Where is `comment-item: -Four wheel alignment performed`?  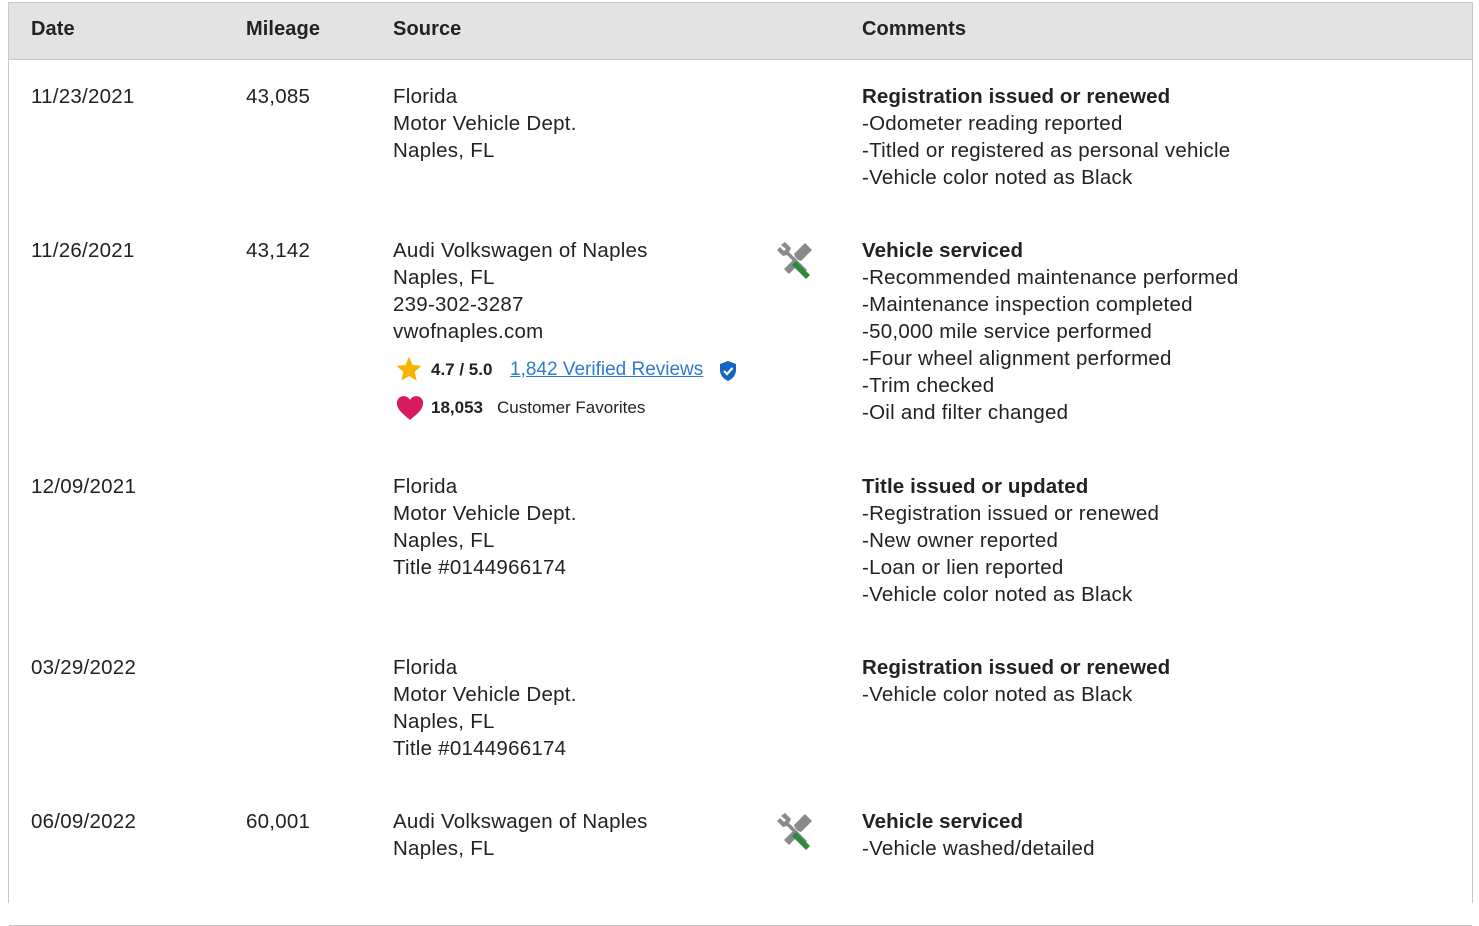
comment-item: -Four wheel alignment performed is located at coordinates (1050, 358).